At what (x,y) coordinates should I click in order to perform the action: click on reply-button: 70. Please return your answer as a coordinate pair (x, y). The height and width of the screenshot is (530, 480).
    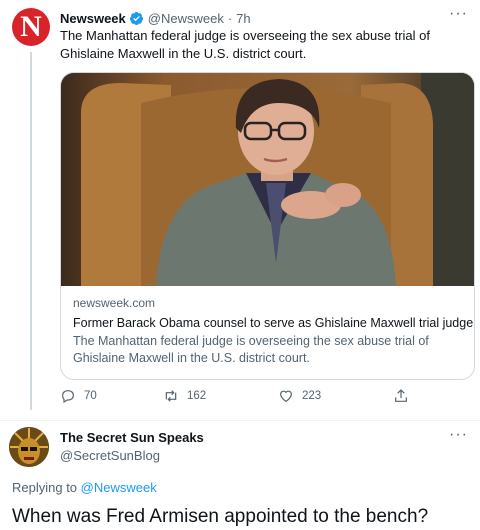
    Looking at the image, I should click on (78, 396).